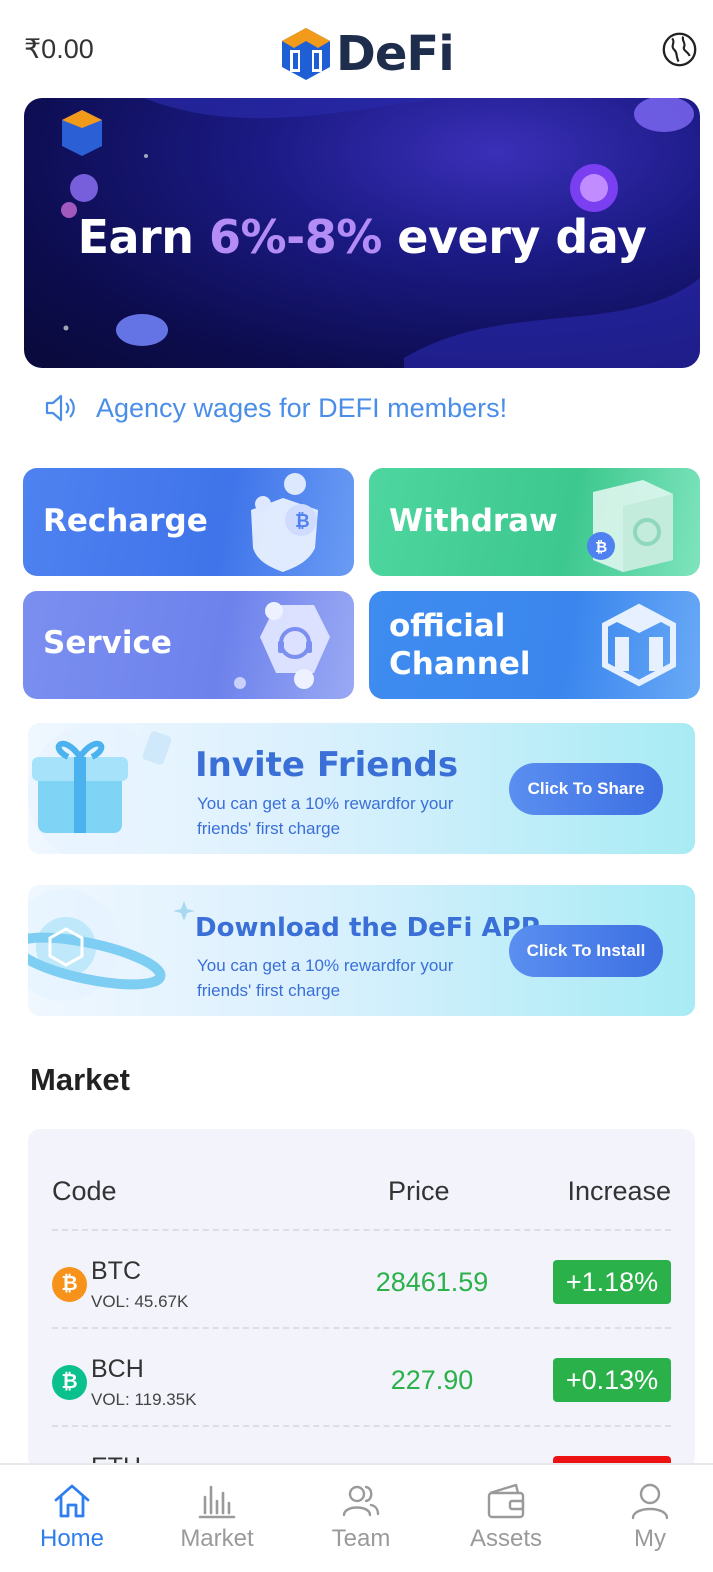 The image size is (713, 1572). I want to click on coin-volume: VOL: 45.67K, so click(140, 1301).